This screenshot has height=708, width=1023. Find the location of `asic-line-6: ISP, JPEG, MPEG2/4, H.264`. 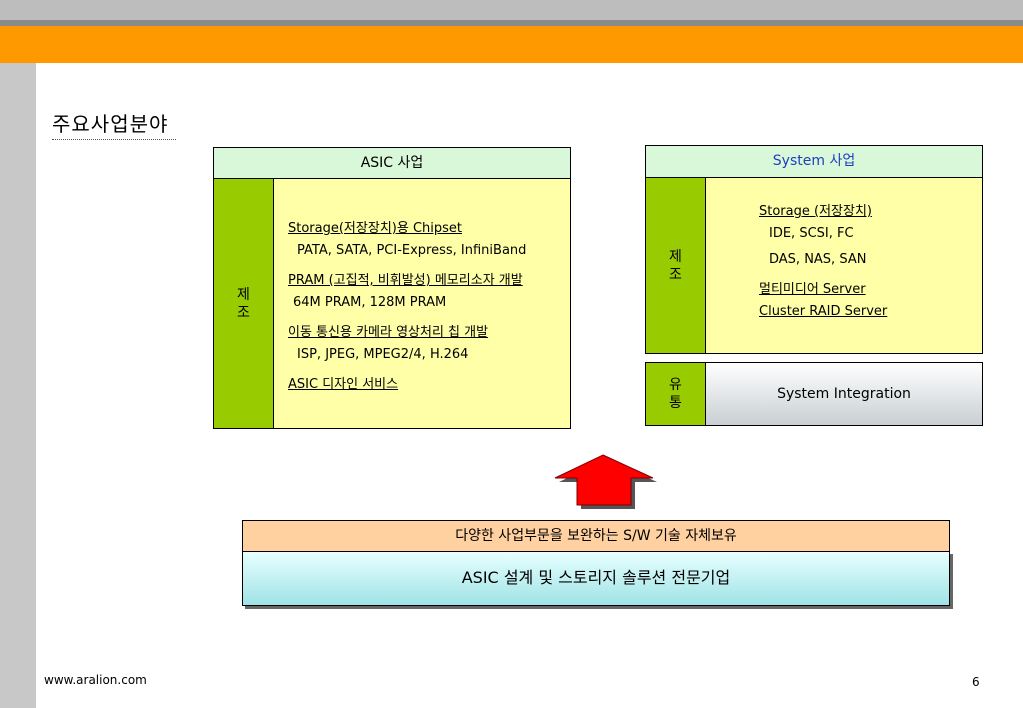

asic-line-6: ISP, JPEG, MPEG2/4, H.264 is located at coordinates (383, 354).